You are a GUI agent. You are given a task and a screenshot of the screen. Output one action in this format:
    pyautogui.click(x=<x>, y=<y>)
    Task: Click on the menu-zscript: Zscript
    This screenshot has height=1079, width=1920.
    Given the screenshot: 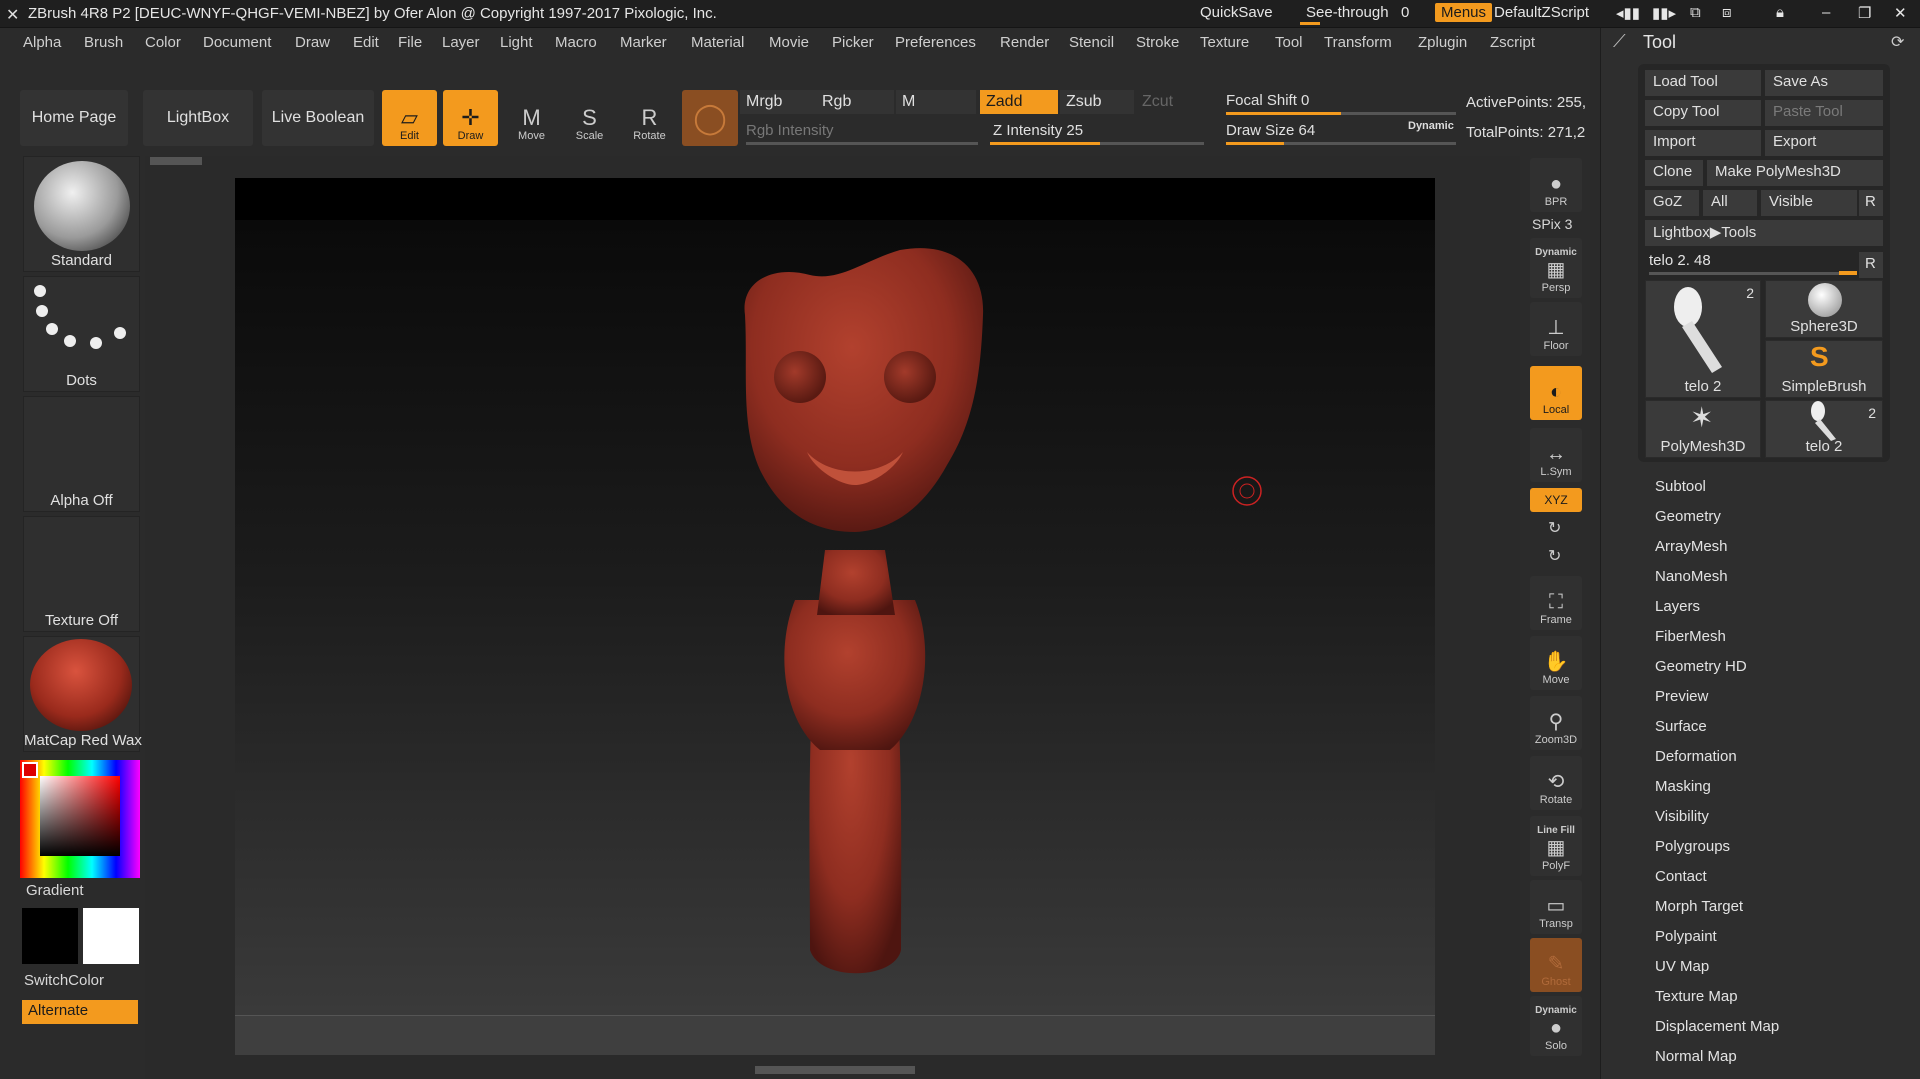 What is the action you would take?
    pyautogui.click(x=1512, y=42)
    